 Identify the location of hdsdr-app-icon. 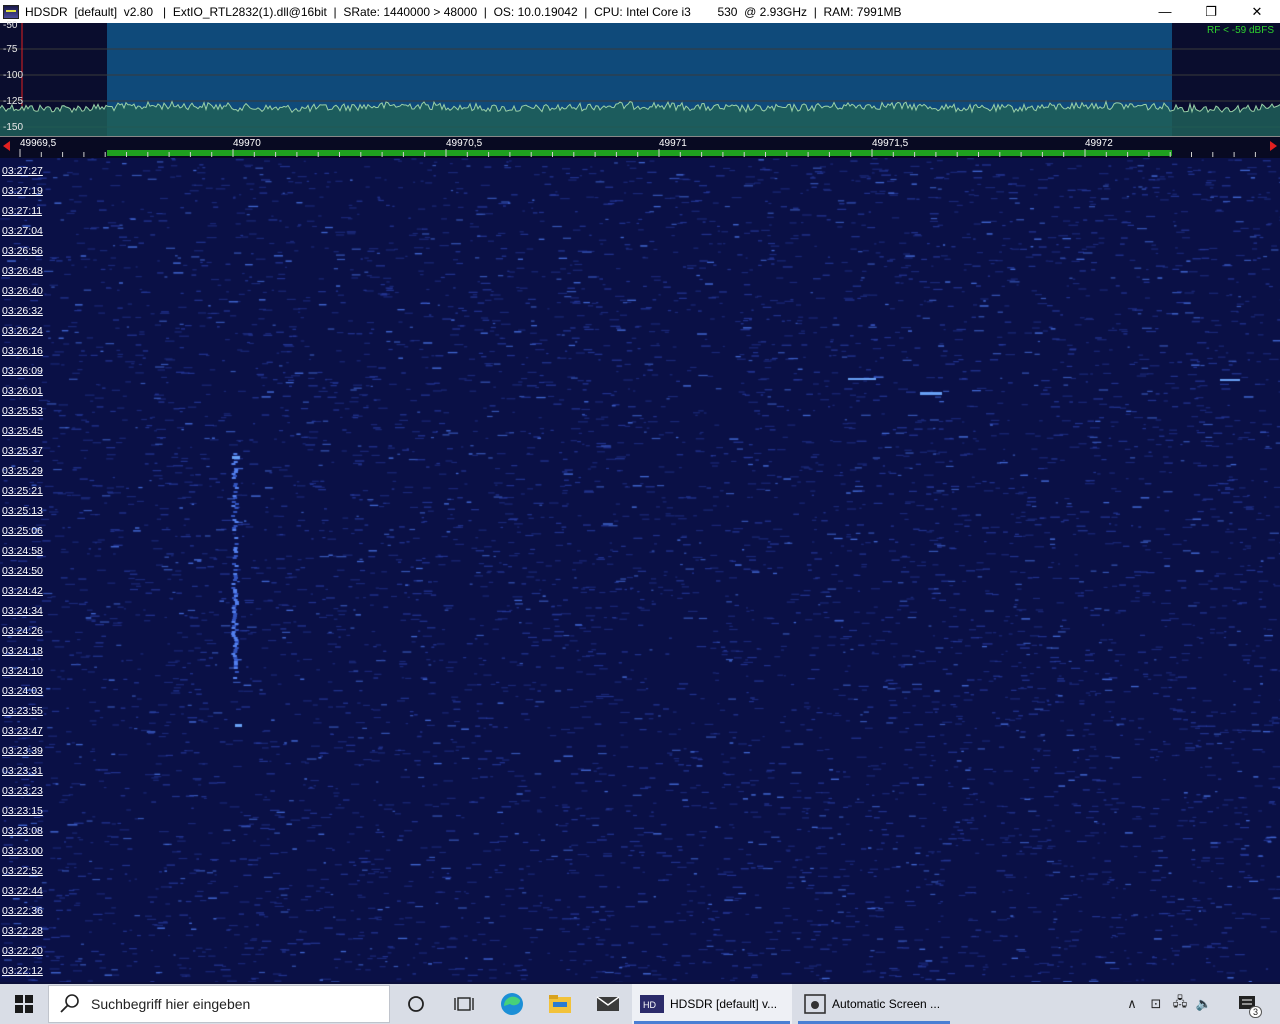
(11, 11).